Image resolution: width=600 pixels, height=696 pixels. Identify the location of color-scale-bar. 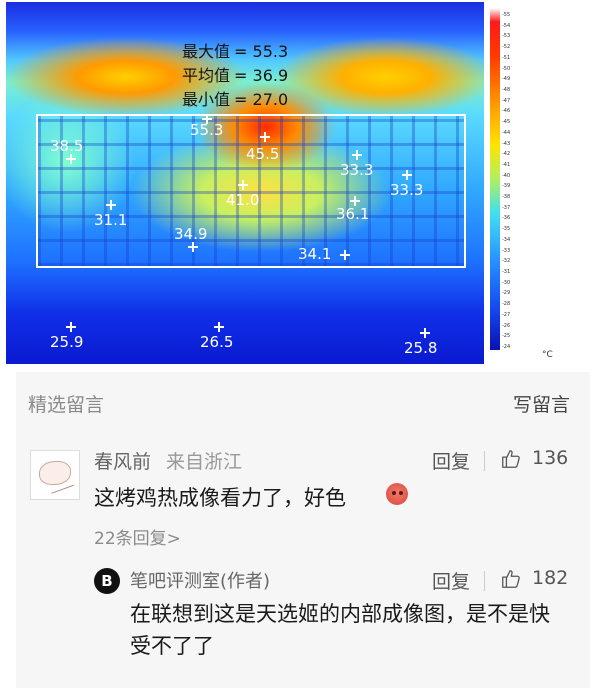
(495, 179).